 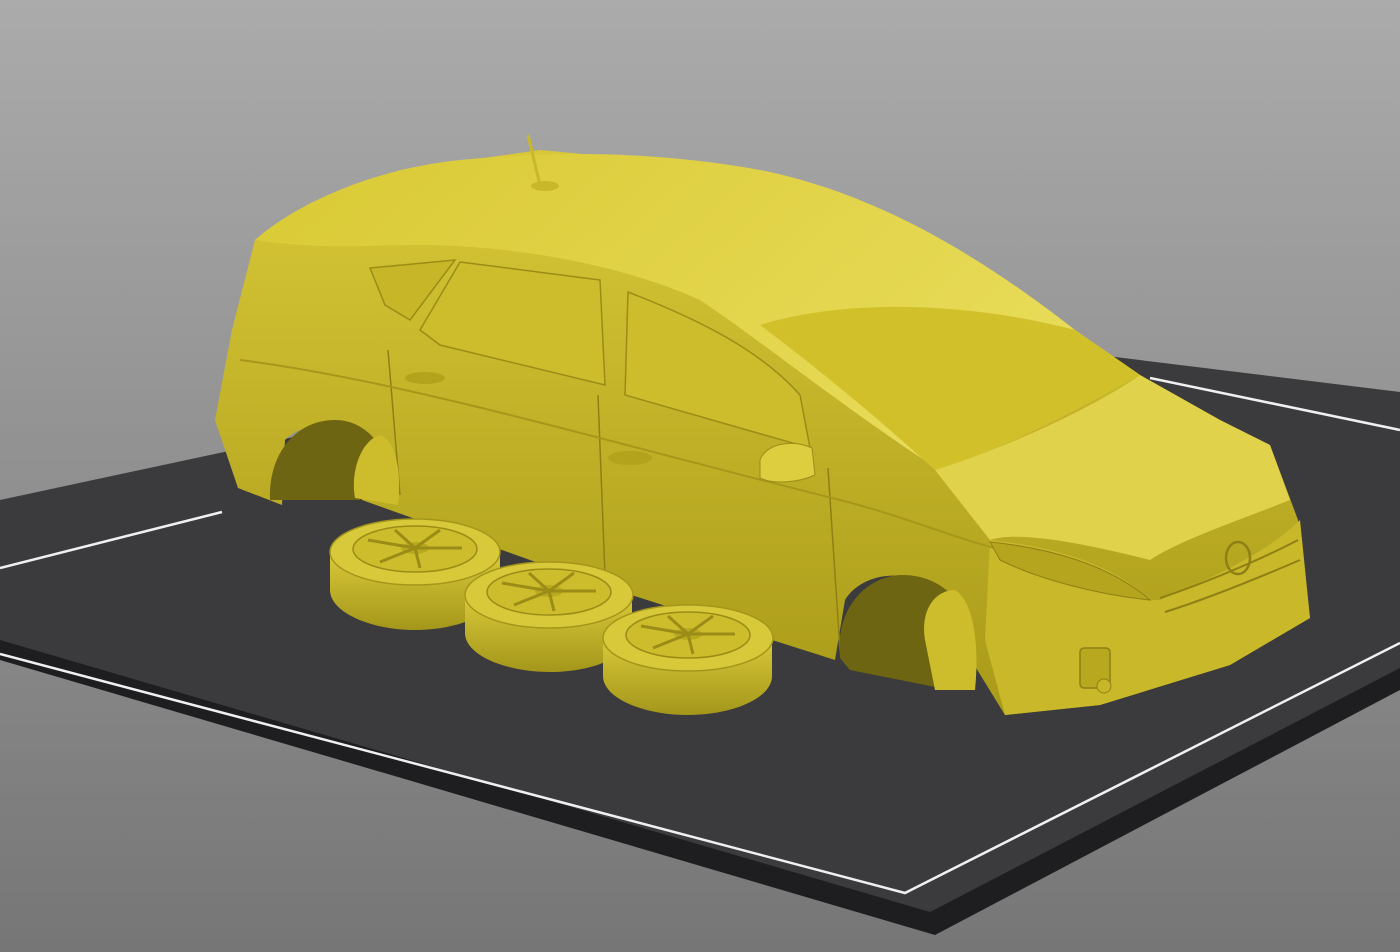 What do you see at coordinates (630, 458) in the screenshot?
I see `car-door-handle-front` at bounding box center [630, 458].